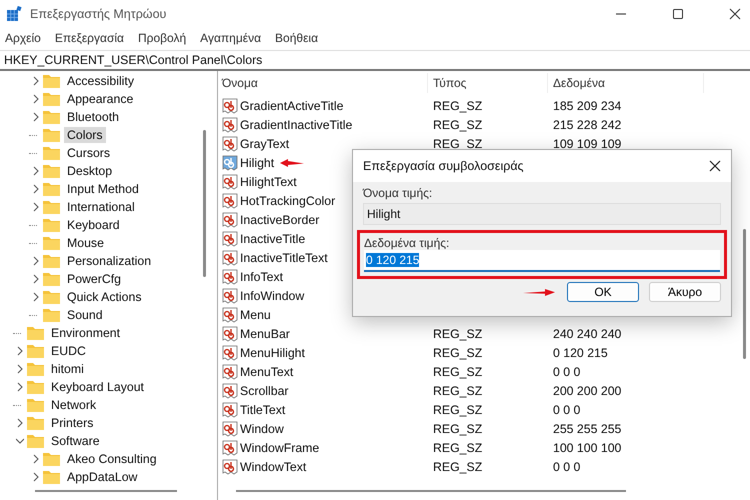  I want to click on tree-item: Colors, so click(85, 135).